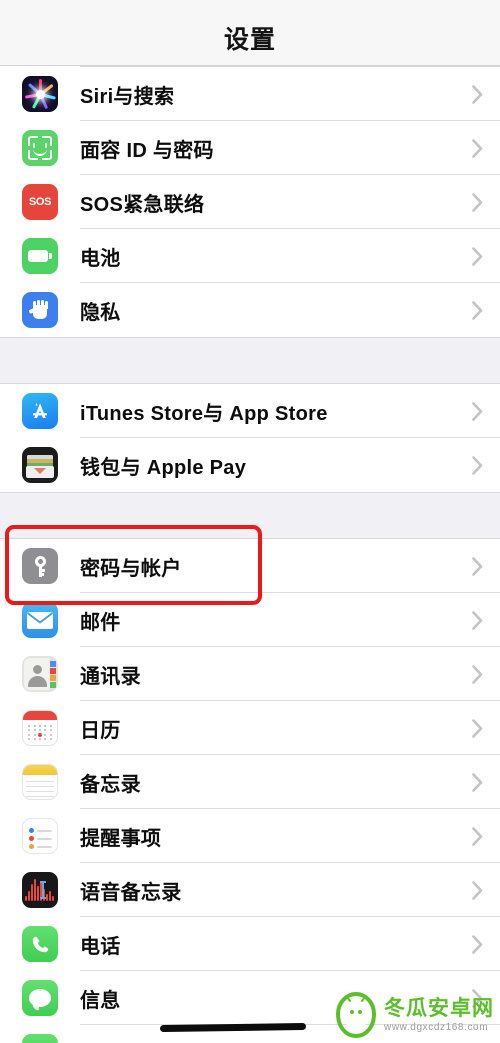 Image resolution: width=500 pixels, height=1043 pixels. I want to click on key-icon, so click(40, 566).